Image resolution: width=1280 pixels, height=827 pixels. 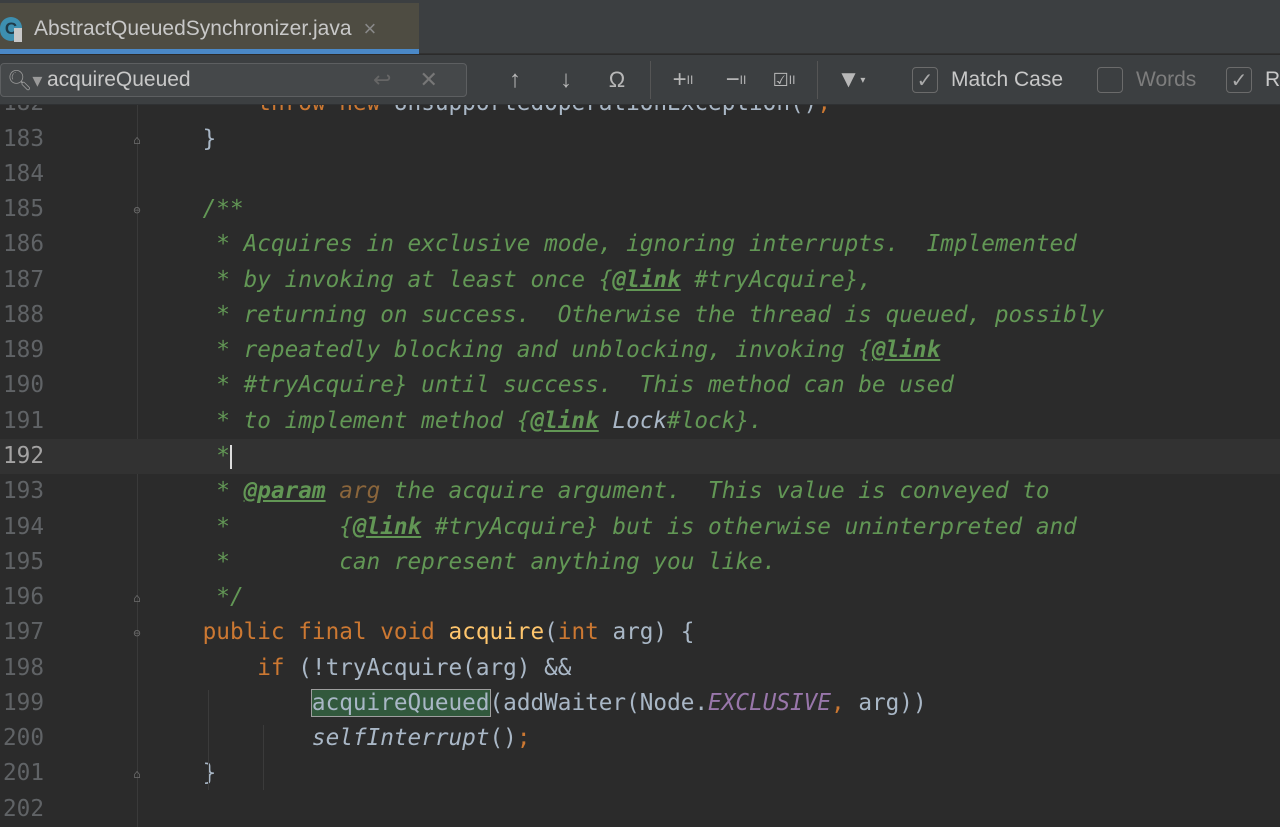 What do you see at coordinates (566, 80) in the screenshot?
I see `next-occurrence-icon: ↓` at bounding box center [566, 80].